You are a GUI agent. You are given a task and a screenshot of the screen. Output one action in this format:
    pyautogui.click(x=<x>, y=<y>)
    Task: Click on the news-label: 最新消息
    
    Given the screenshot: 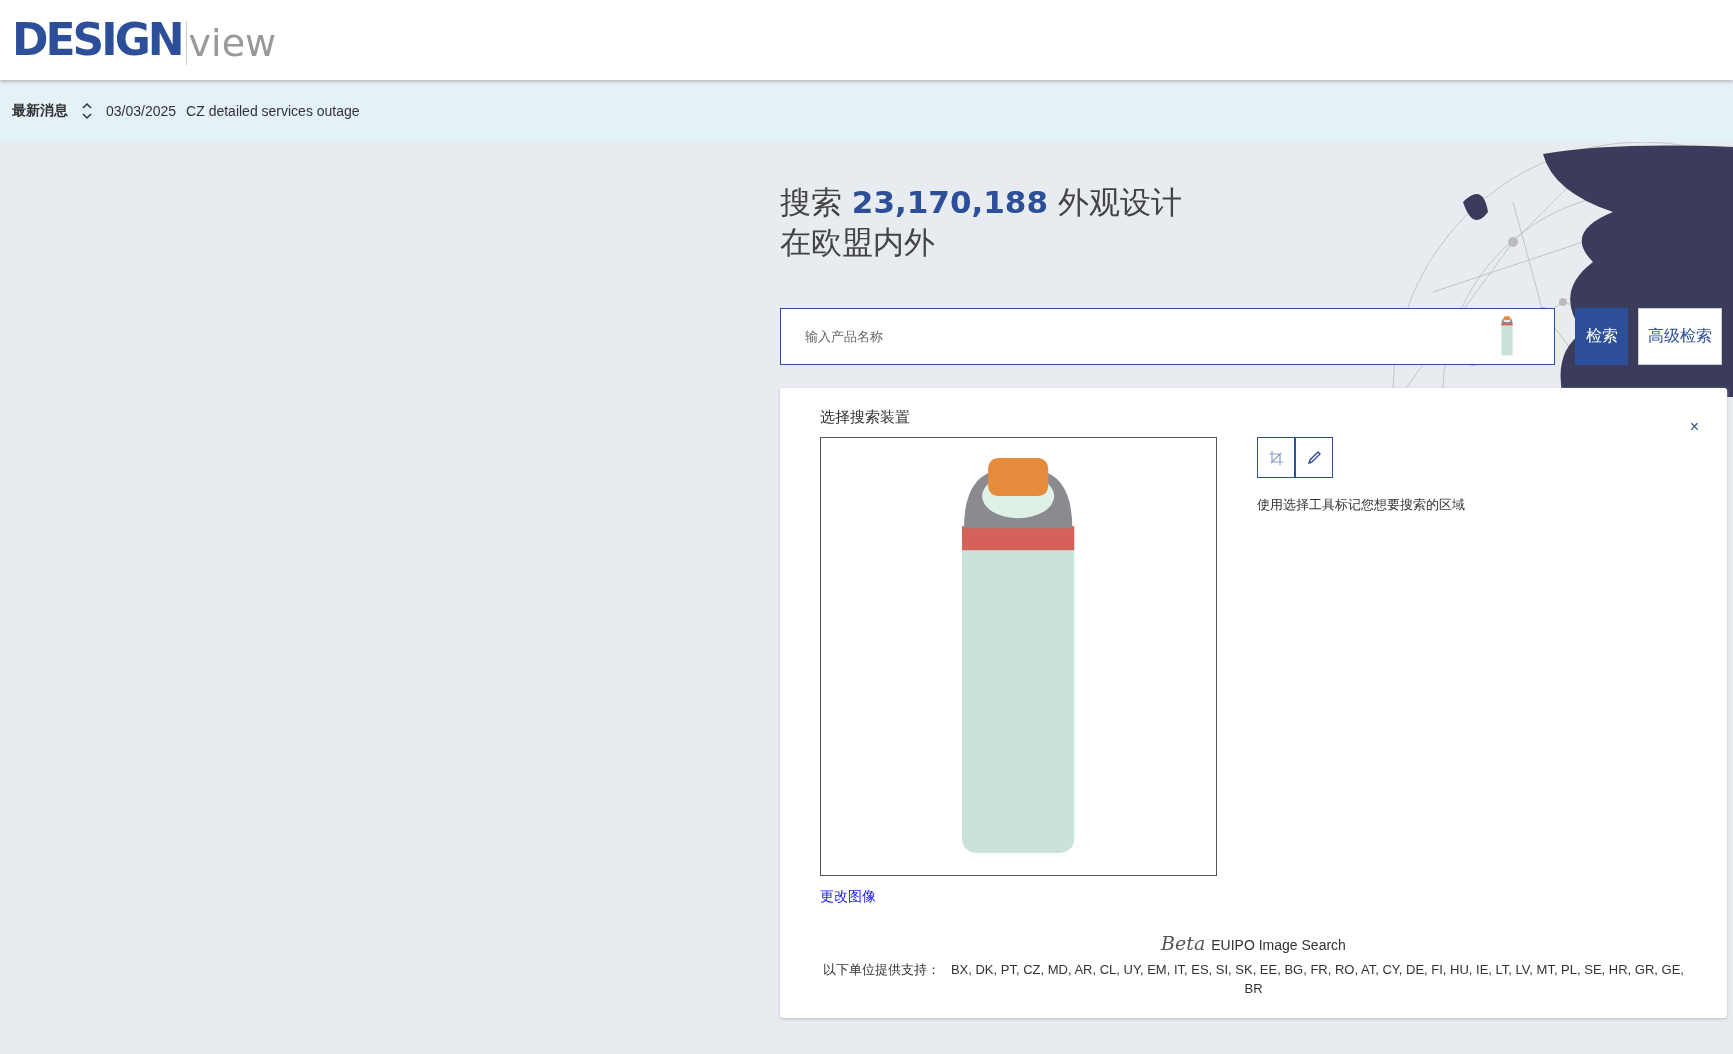 What is the action you would take?
    pyautogui.click(x=40, y=111)
    